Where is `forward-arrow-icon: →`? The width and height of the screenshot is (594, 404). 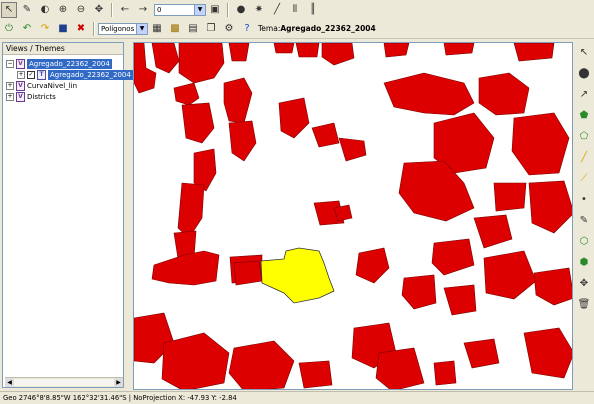
forward-arrow-icon: → is located at coordinates (143, 10).